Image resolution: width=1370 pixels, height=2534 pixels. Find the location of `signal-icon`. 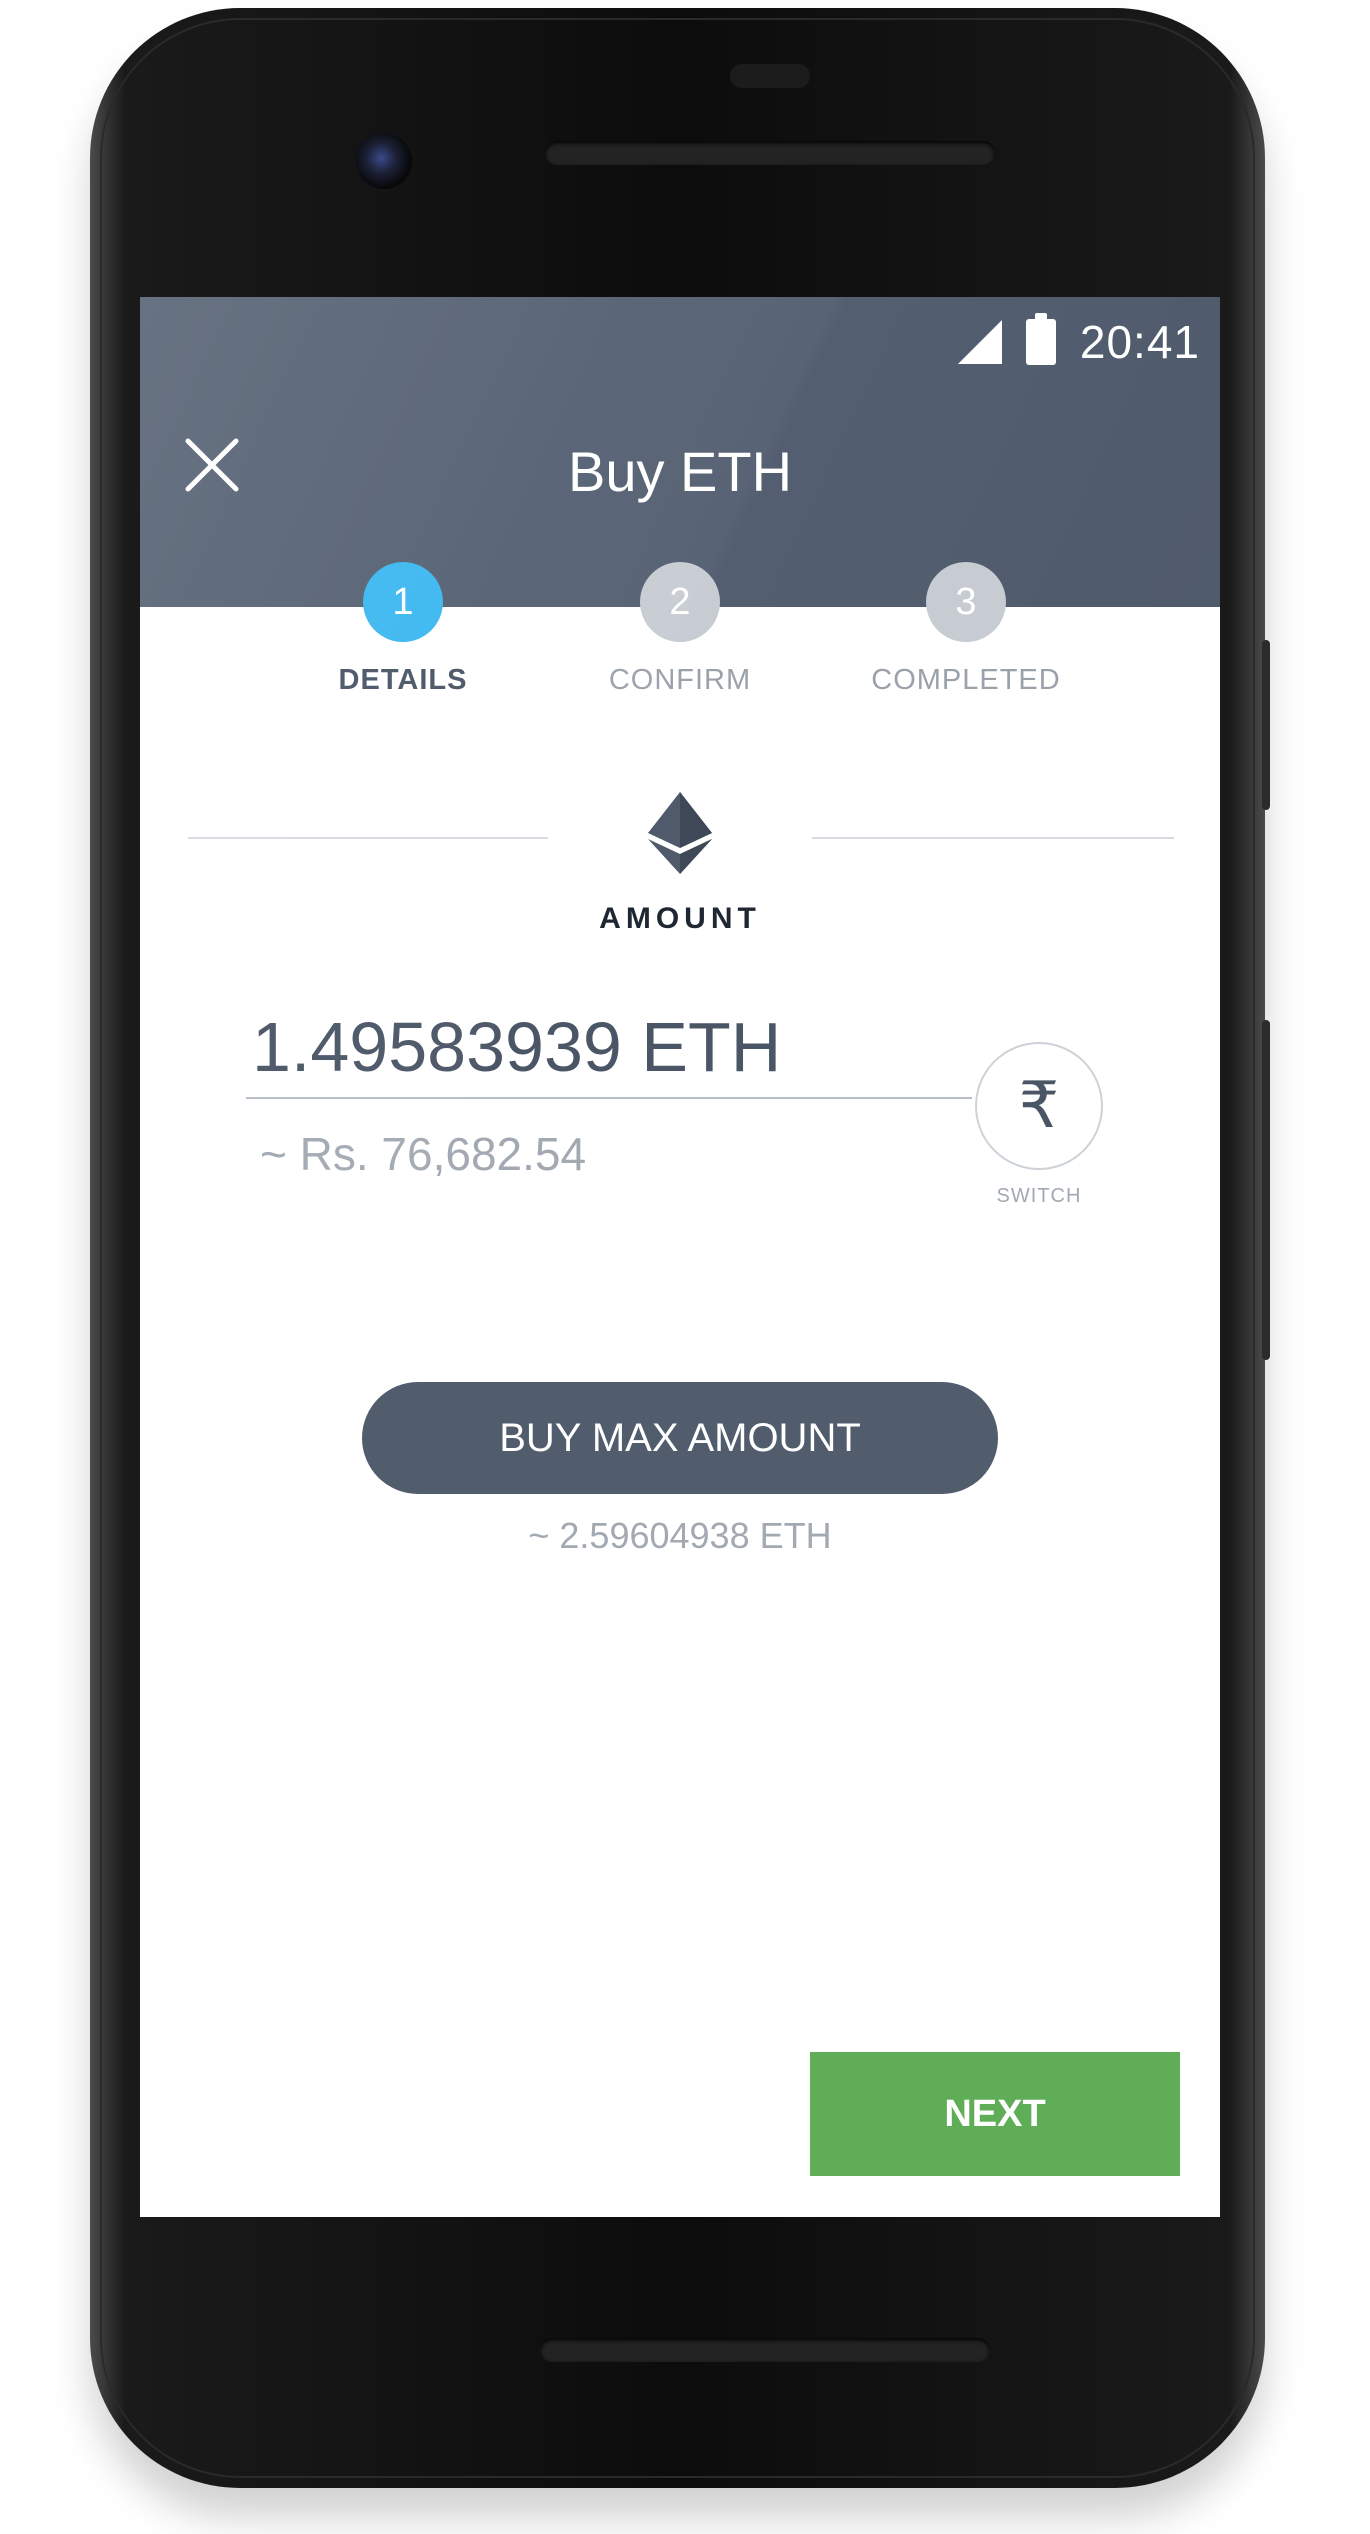

signal-icon is located at coordinates (979, 342).